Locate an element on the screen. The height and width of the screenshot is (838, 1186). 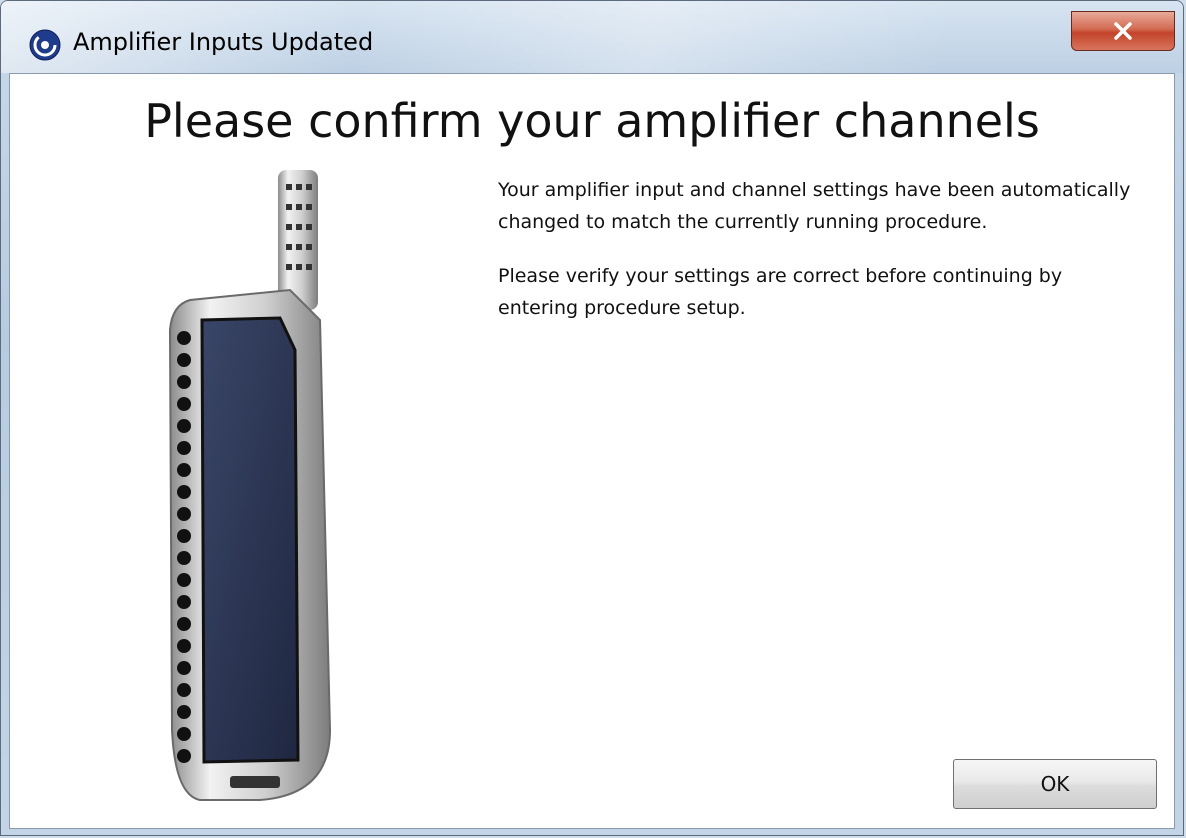
dialog-heading: Please confirm your amplifier channels is located at coordinates (592, 121).